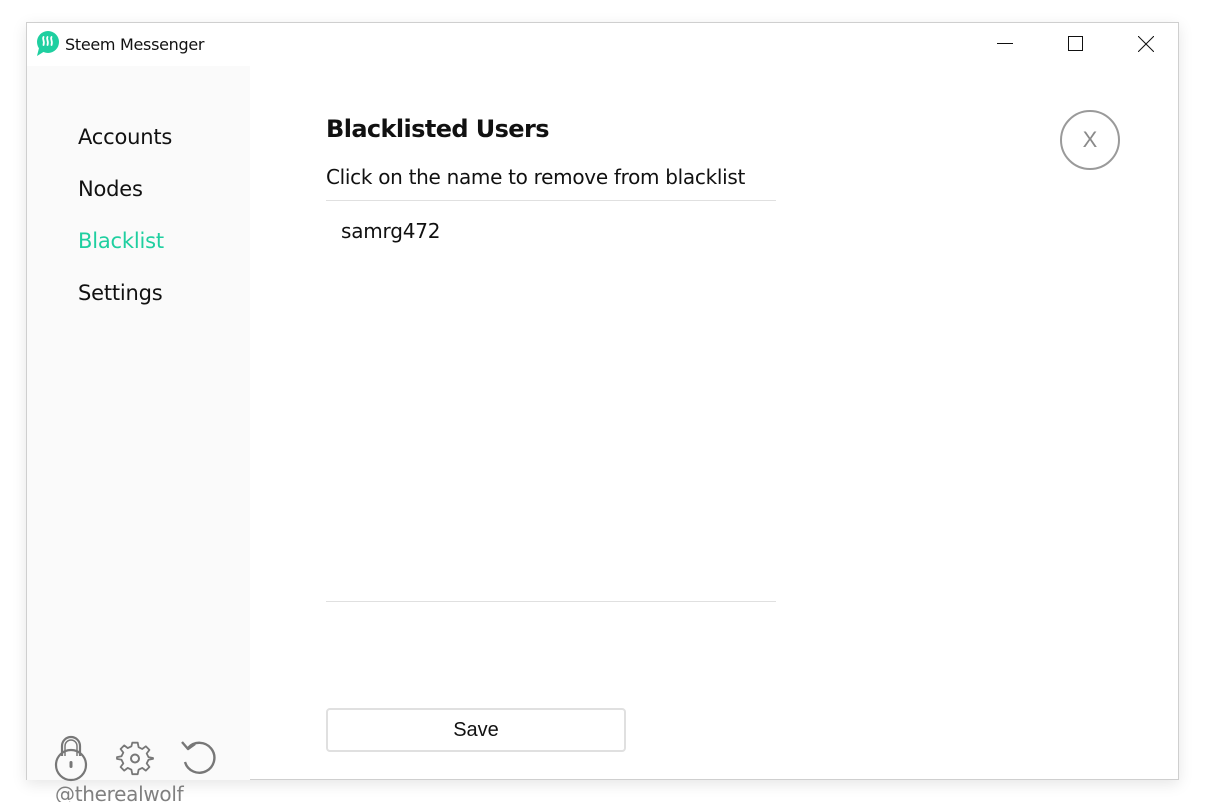  I want to click on sidebar-footer-icons, so click(143, 758).